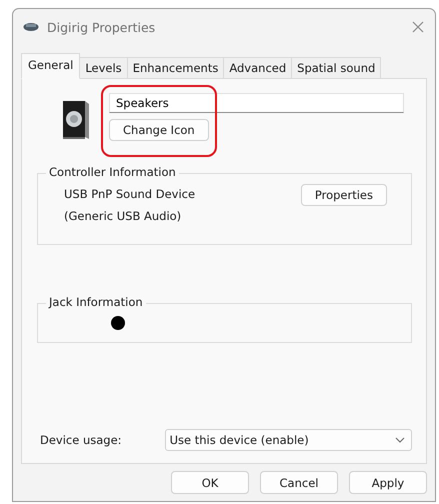  What do you see at coordinates (343, 195) in the screenshot?
I see `properties-button: Properties` at bounding box center [343, 195].